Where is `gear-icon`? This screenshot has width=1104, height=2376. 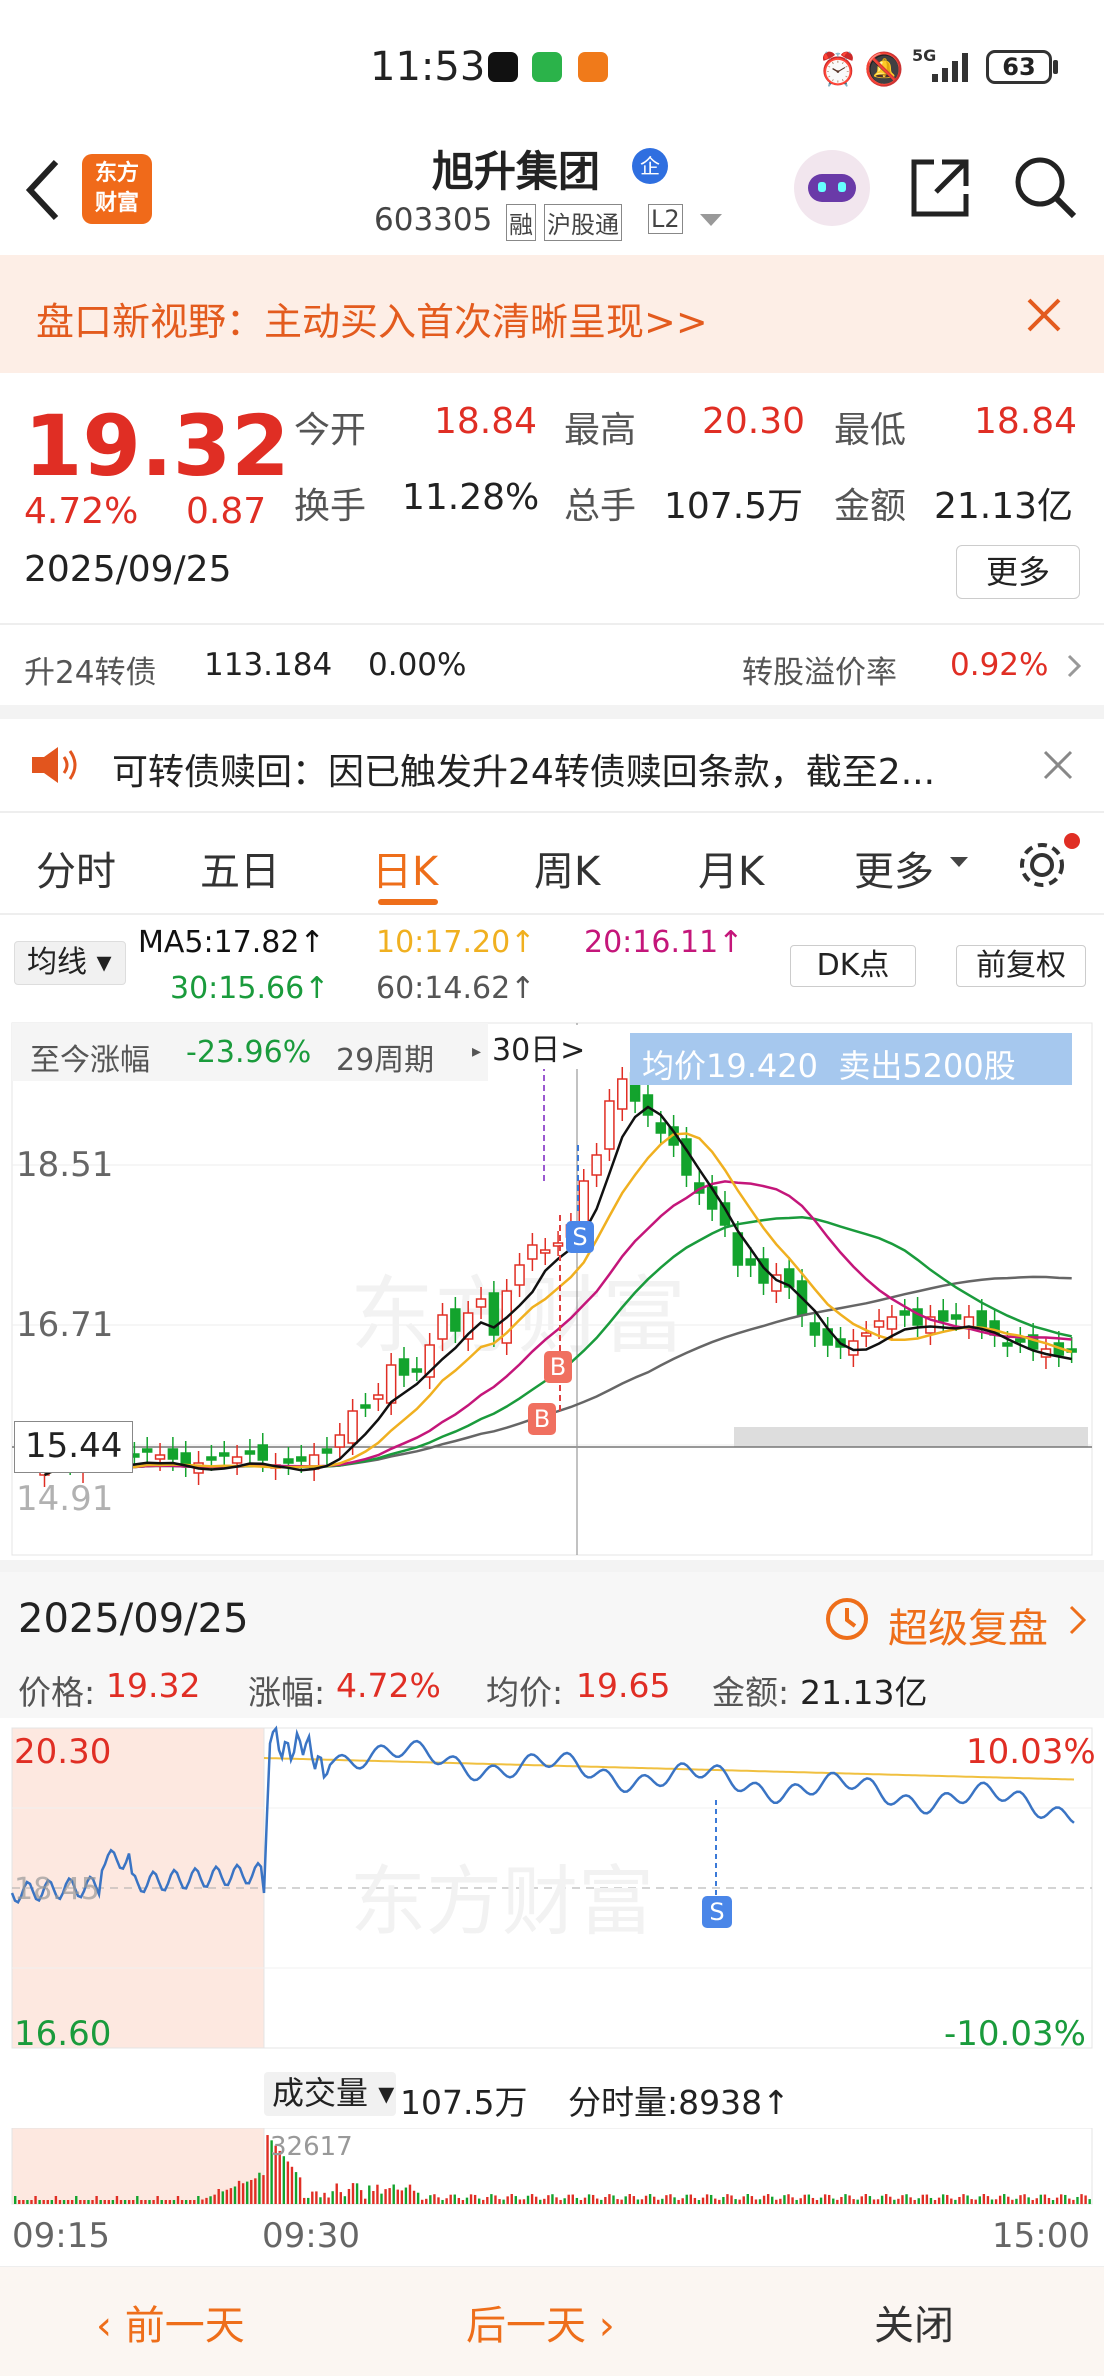
gear-icon is located at coordinates (1042, 865).